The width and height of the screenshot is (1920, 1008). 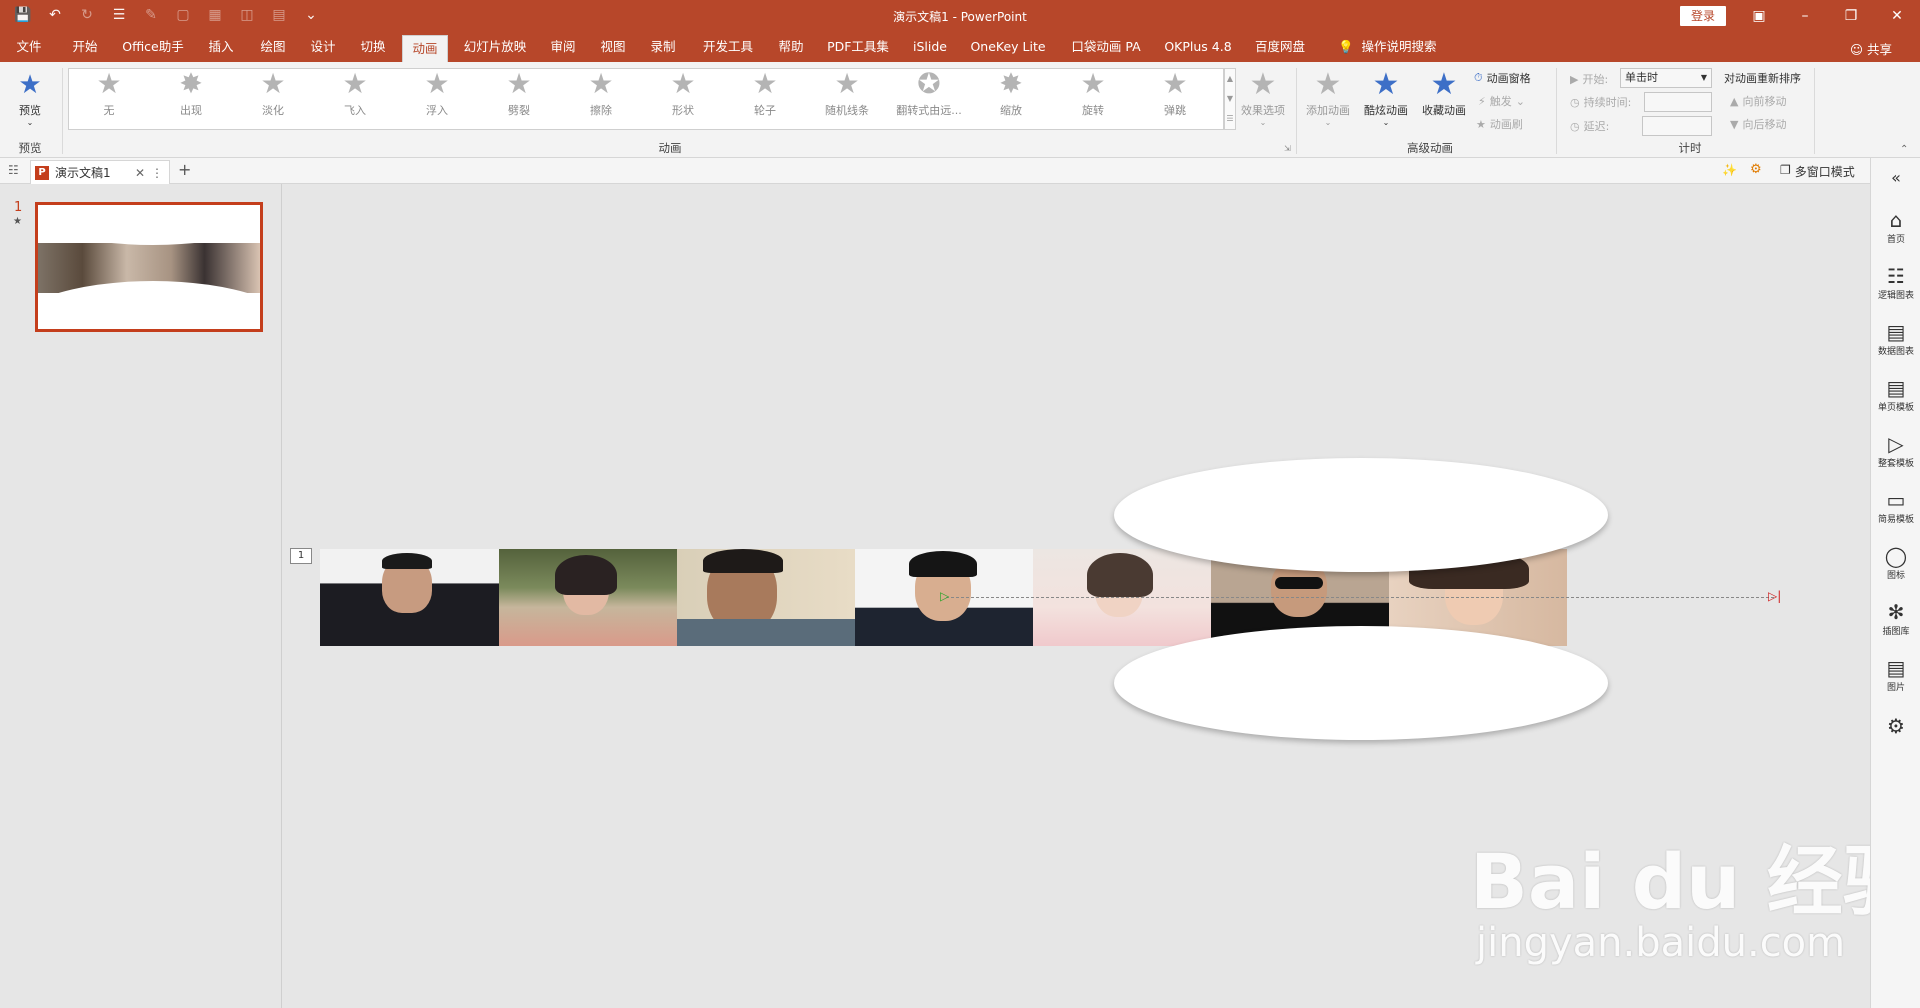 What do you see at coordinates (1328, 98) in the screenshot?
I see `add-animation-button: ★ 添加动画 ⌄` at bounding box center [1328, 98].